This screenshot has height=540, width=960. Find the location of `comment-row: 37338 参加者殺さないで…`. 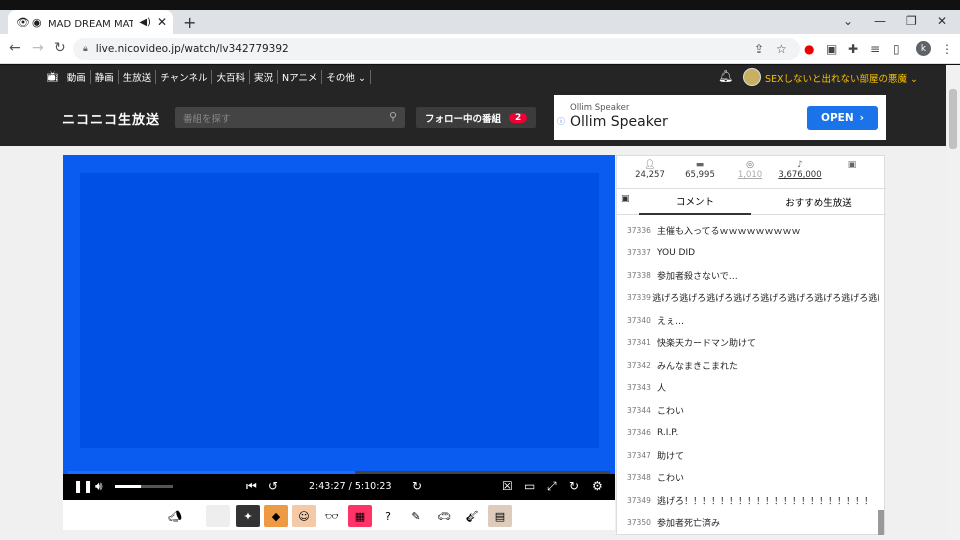

comment-row: 37338 参加者殺さないで… is located at coordinates (748, 275).